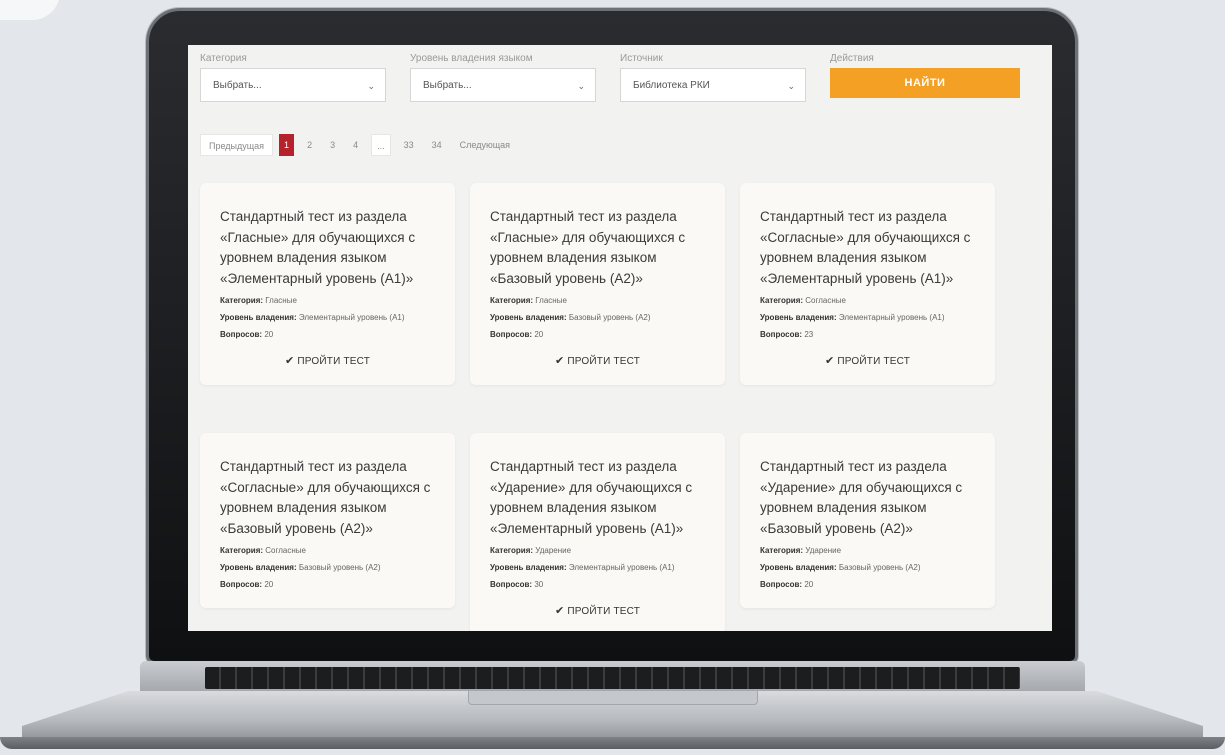  Describe the element at coordinates (293, 85) in the screenshot. I see `category-select: Выбрать... ⌄` at that location.